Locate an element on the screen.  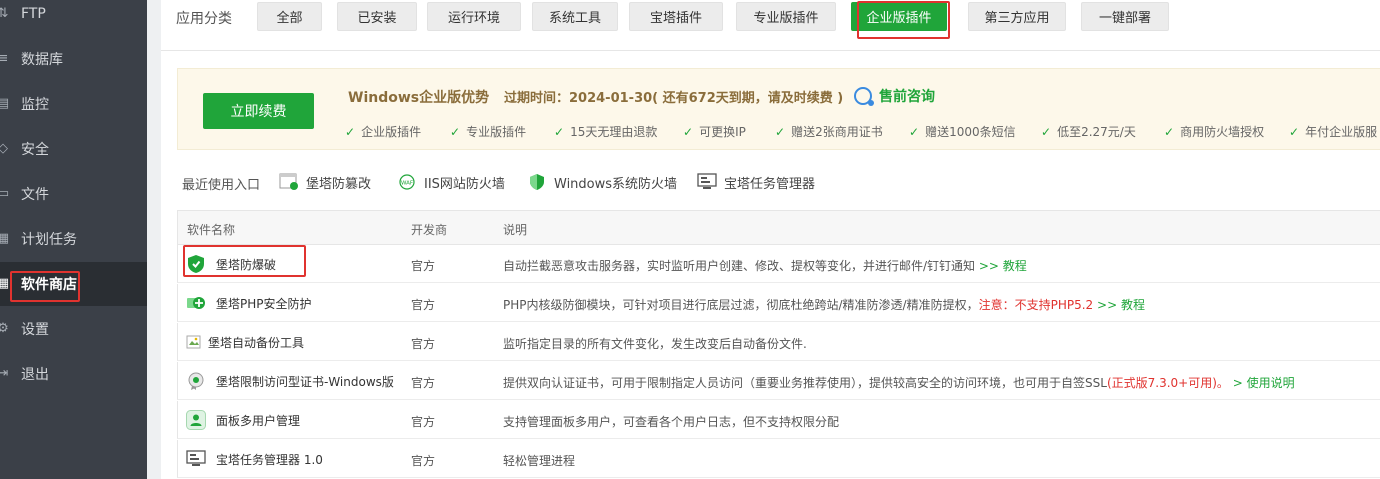
recent-iis-waf: WAF IIS网站防火墙 is located at coordinates (451, 182).